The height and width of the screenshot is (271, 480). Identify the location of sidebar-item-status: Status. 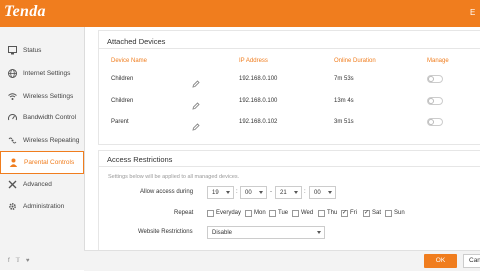
(42, 51).